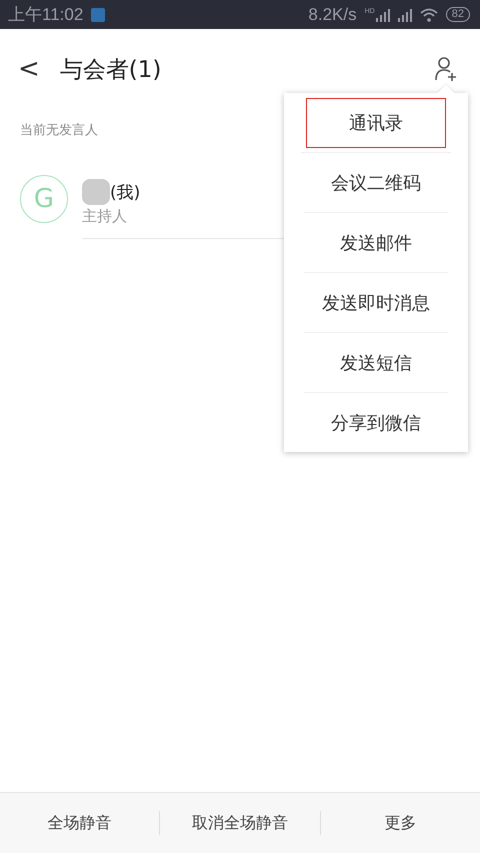  Describe the element at coordinates (240, 823) in the screenshot. I see `toolbar-button: 取消全场静音` at that location.